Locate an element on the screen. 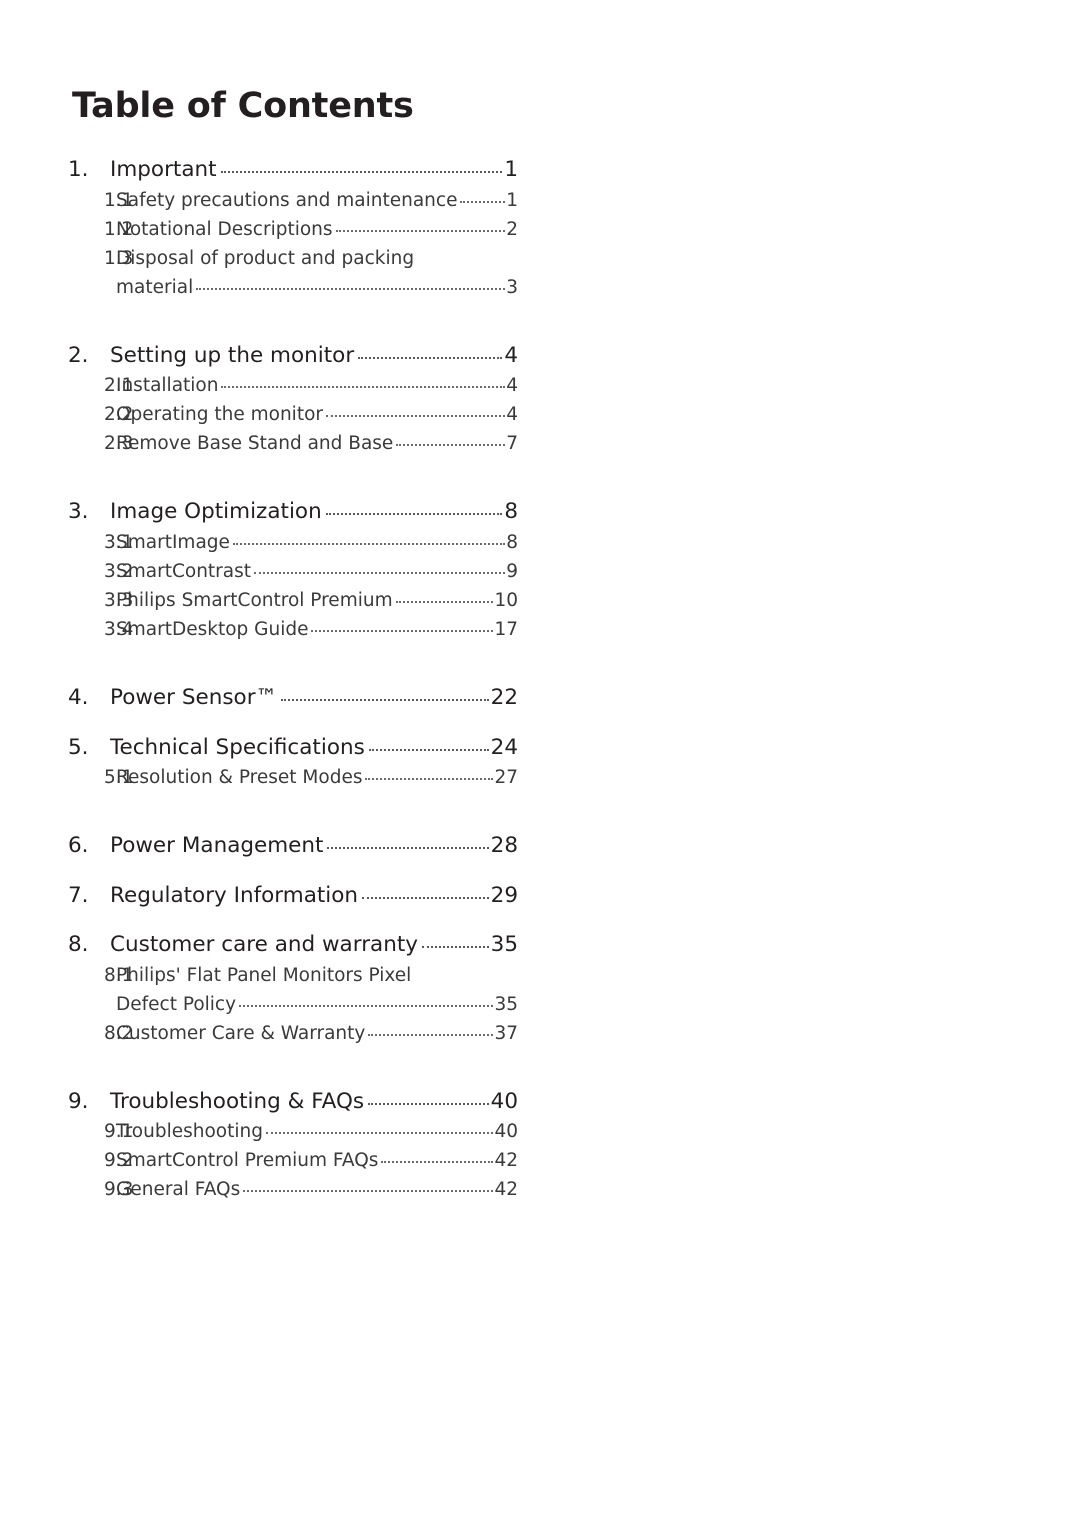 The image size is (1080, 1529). sub-number: 9.3 is located at coordinates (119, 1190).